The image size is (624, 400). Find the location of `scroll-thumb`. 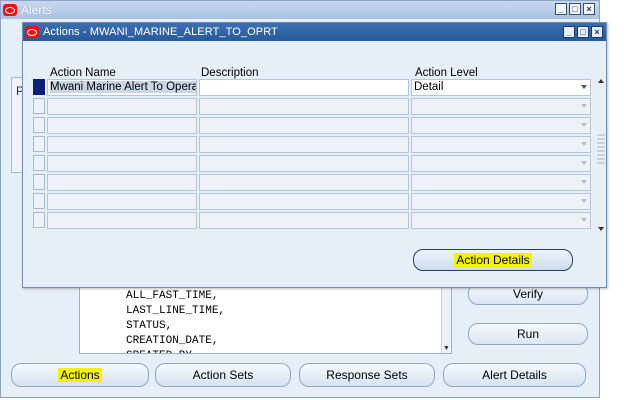

scroll-thumb is located at coordinates (601, 150).